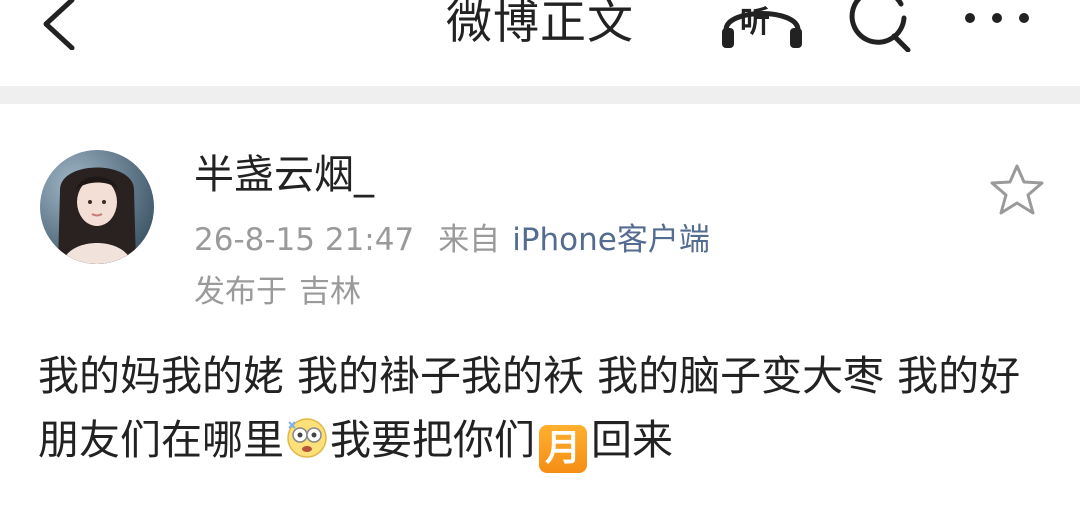  I want to click on avatar, so click(97, 207).